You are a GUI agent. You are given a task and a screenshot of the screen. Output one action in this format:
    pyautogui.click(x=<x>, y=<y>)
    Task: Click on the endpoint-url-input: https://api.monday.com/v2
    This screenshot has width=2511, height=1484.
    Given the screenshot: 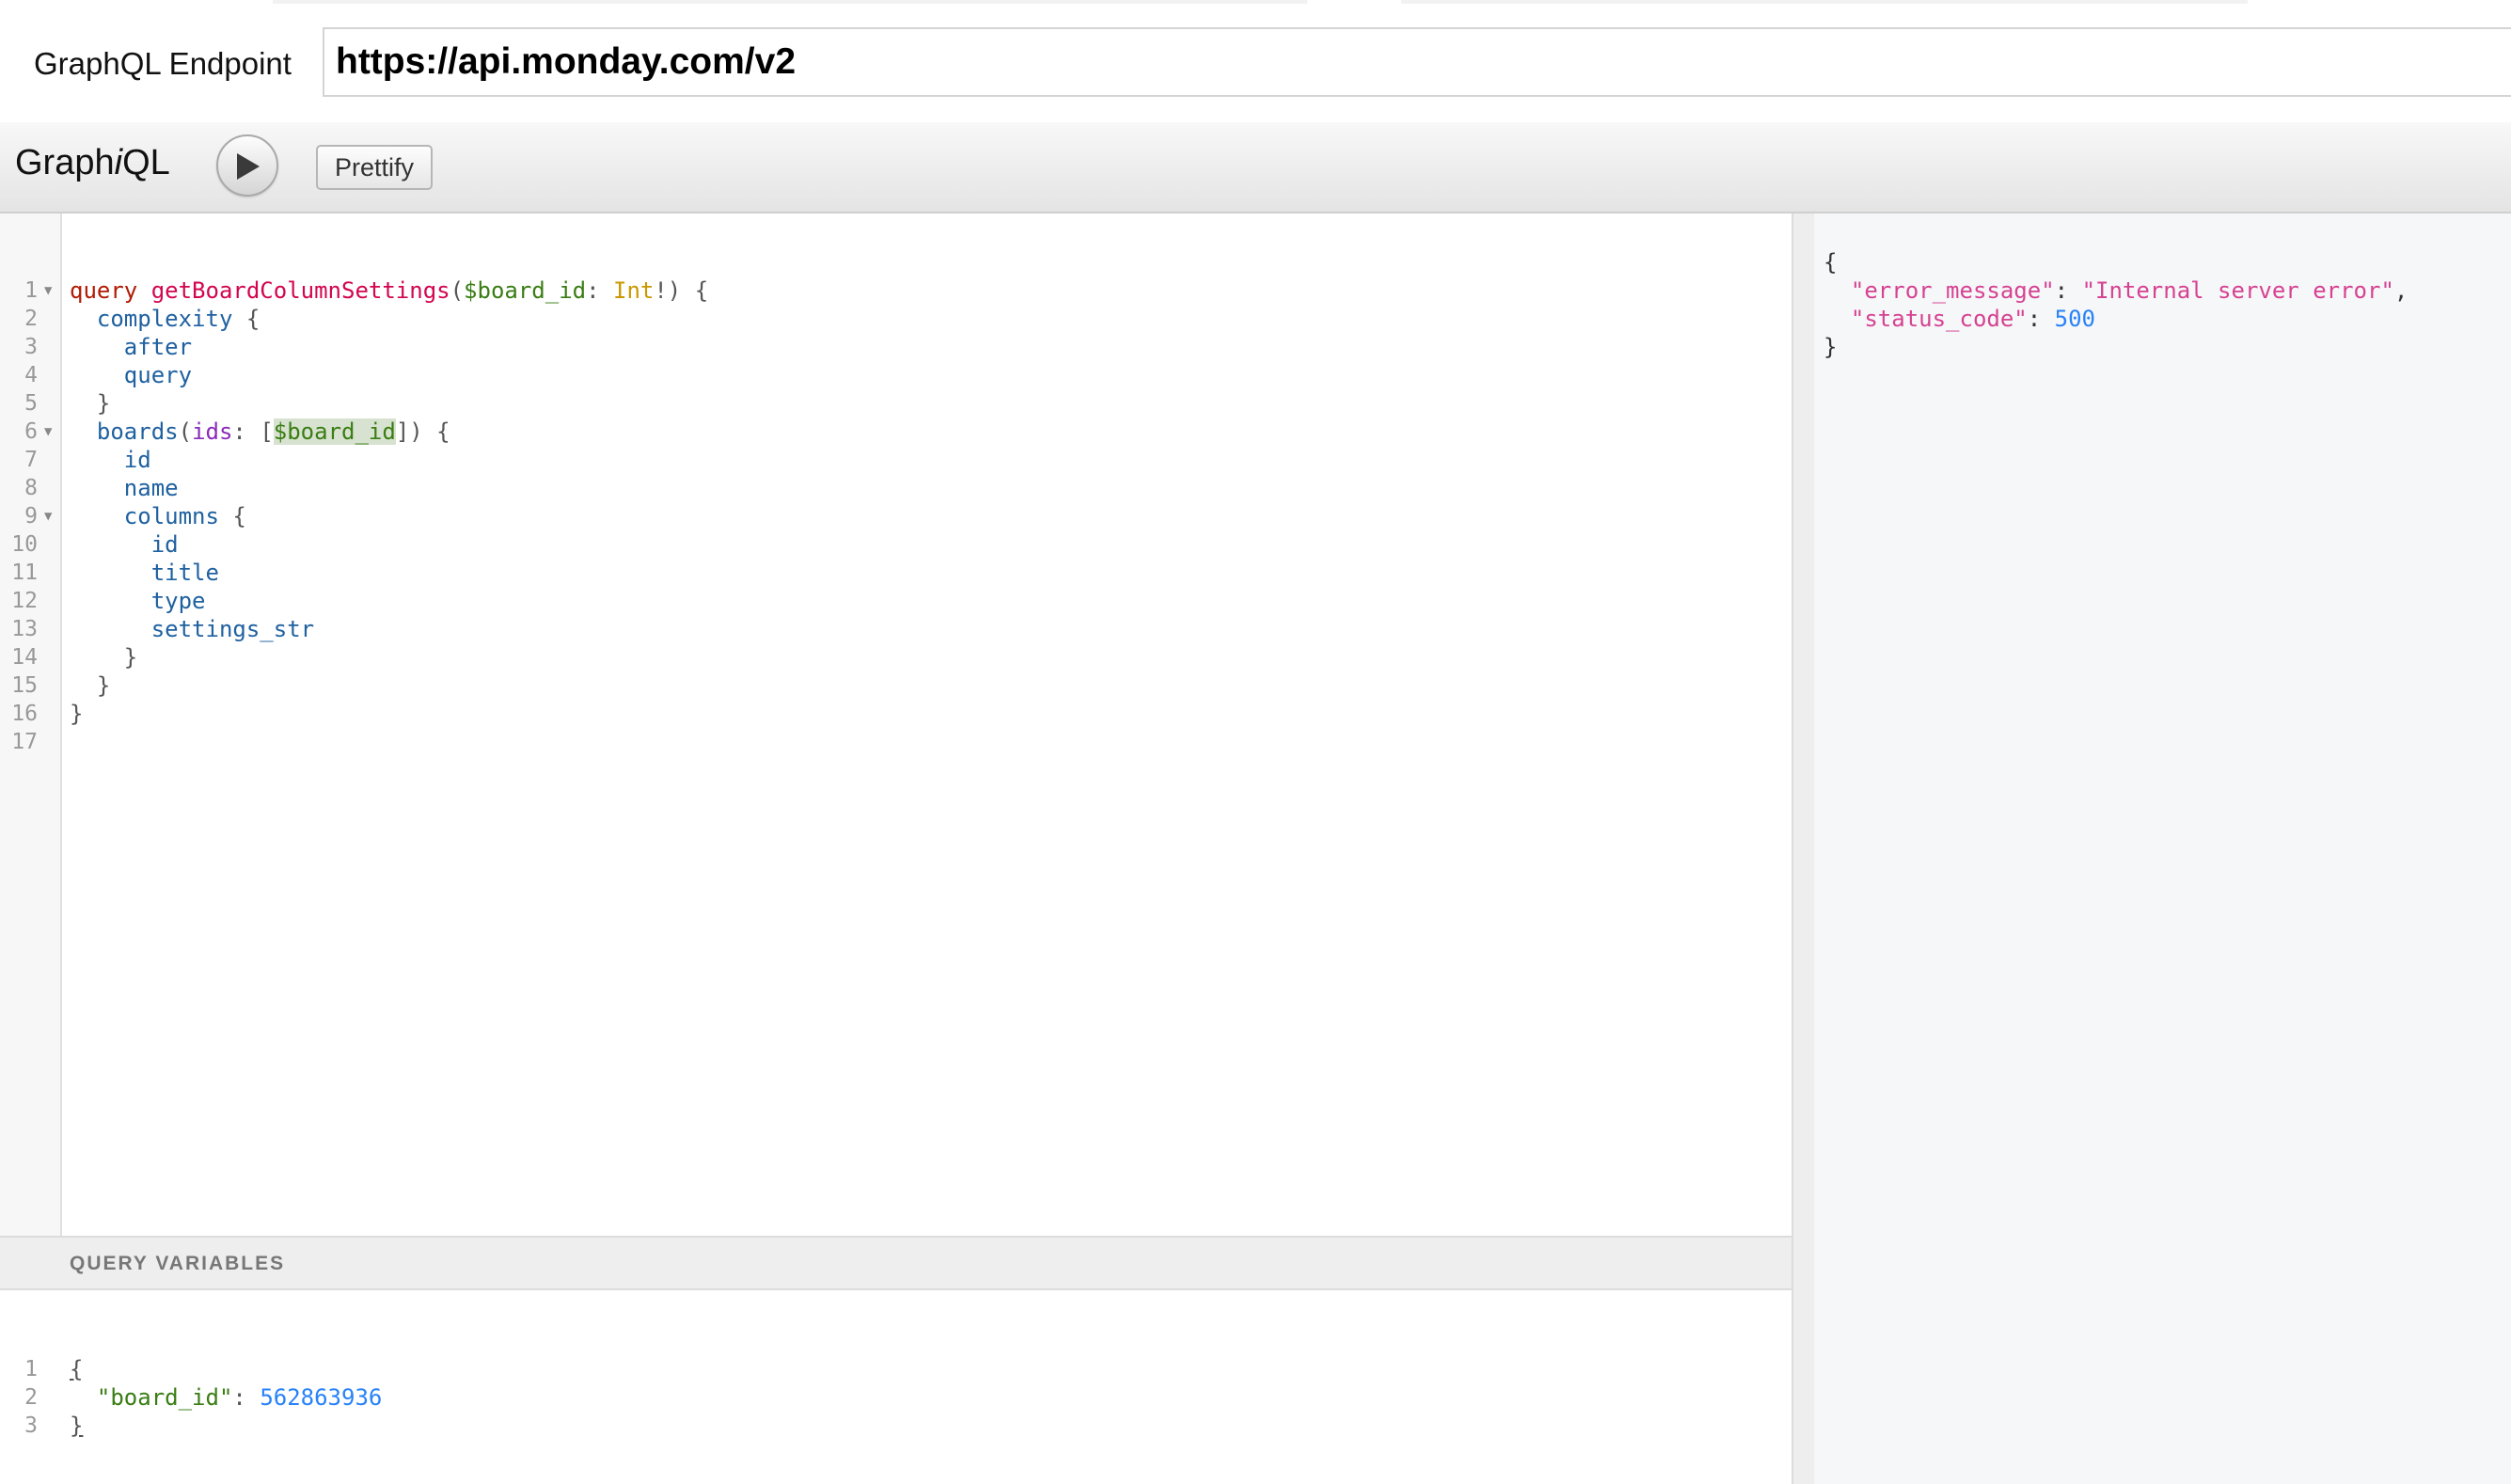 What is the action you would take?
    pyautogui.click(x=1417, y=62)
    